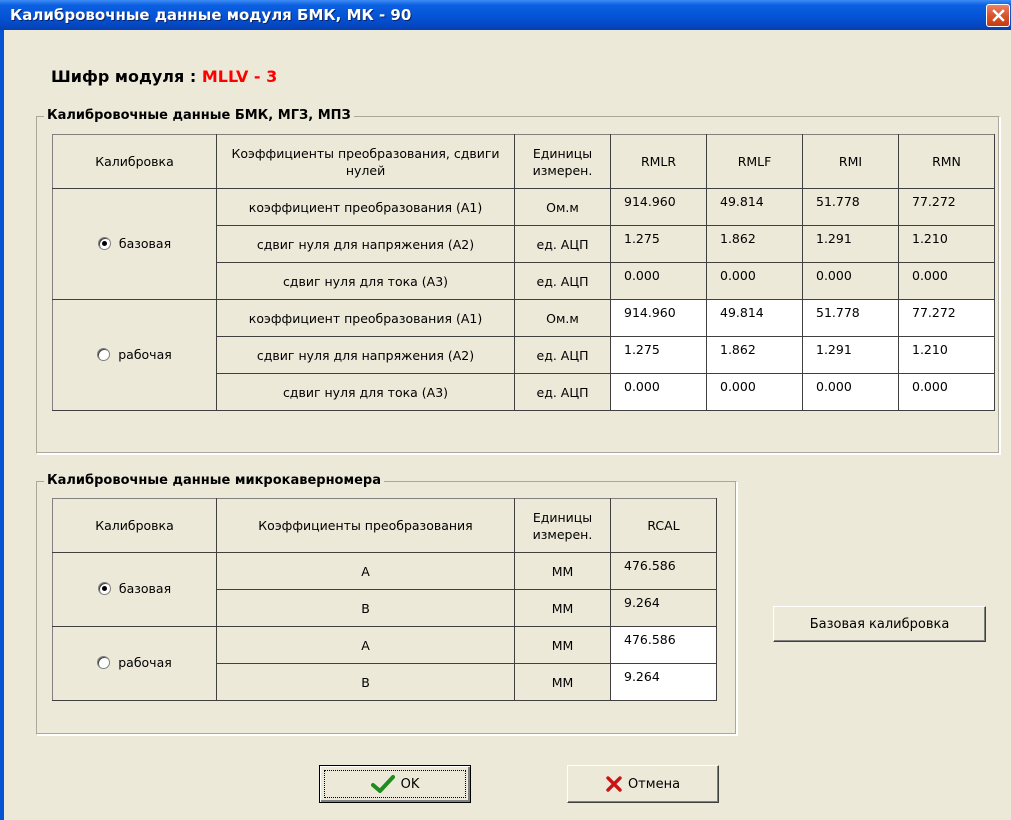  Describe the element at coordinates (663, 608) in the screenshot. I see `value-cell: 9.264` at that location.